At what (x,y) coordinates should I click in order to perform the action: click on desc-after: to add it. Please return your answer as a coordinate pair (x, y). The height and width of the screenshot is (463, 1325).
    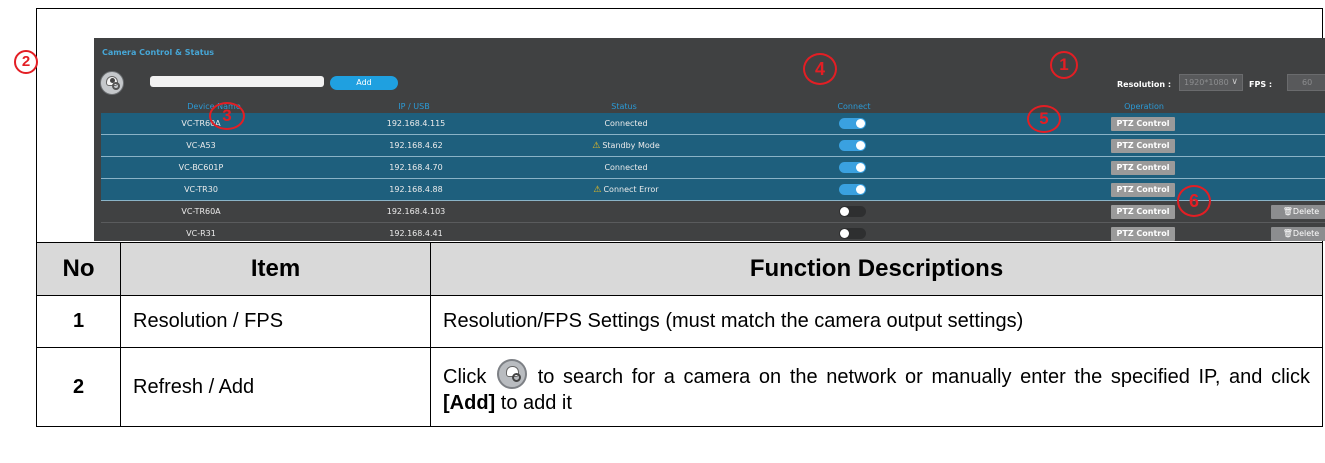
    Looking at the image, I should click on (536, 402).